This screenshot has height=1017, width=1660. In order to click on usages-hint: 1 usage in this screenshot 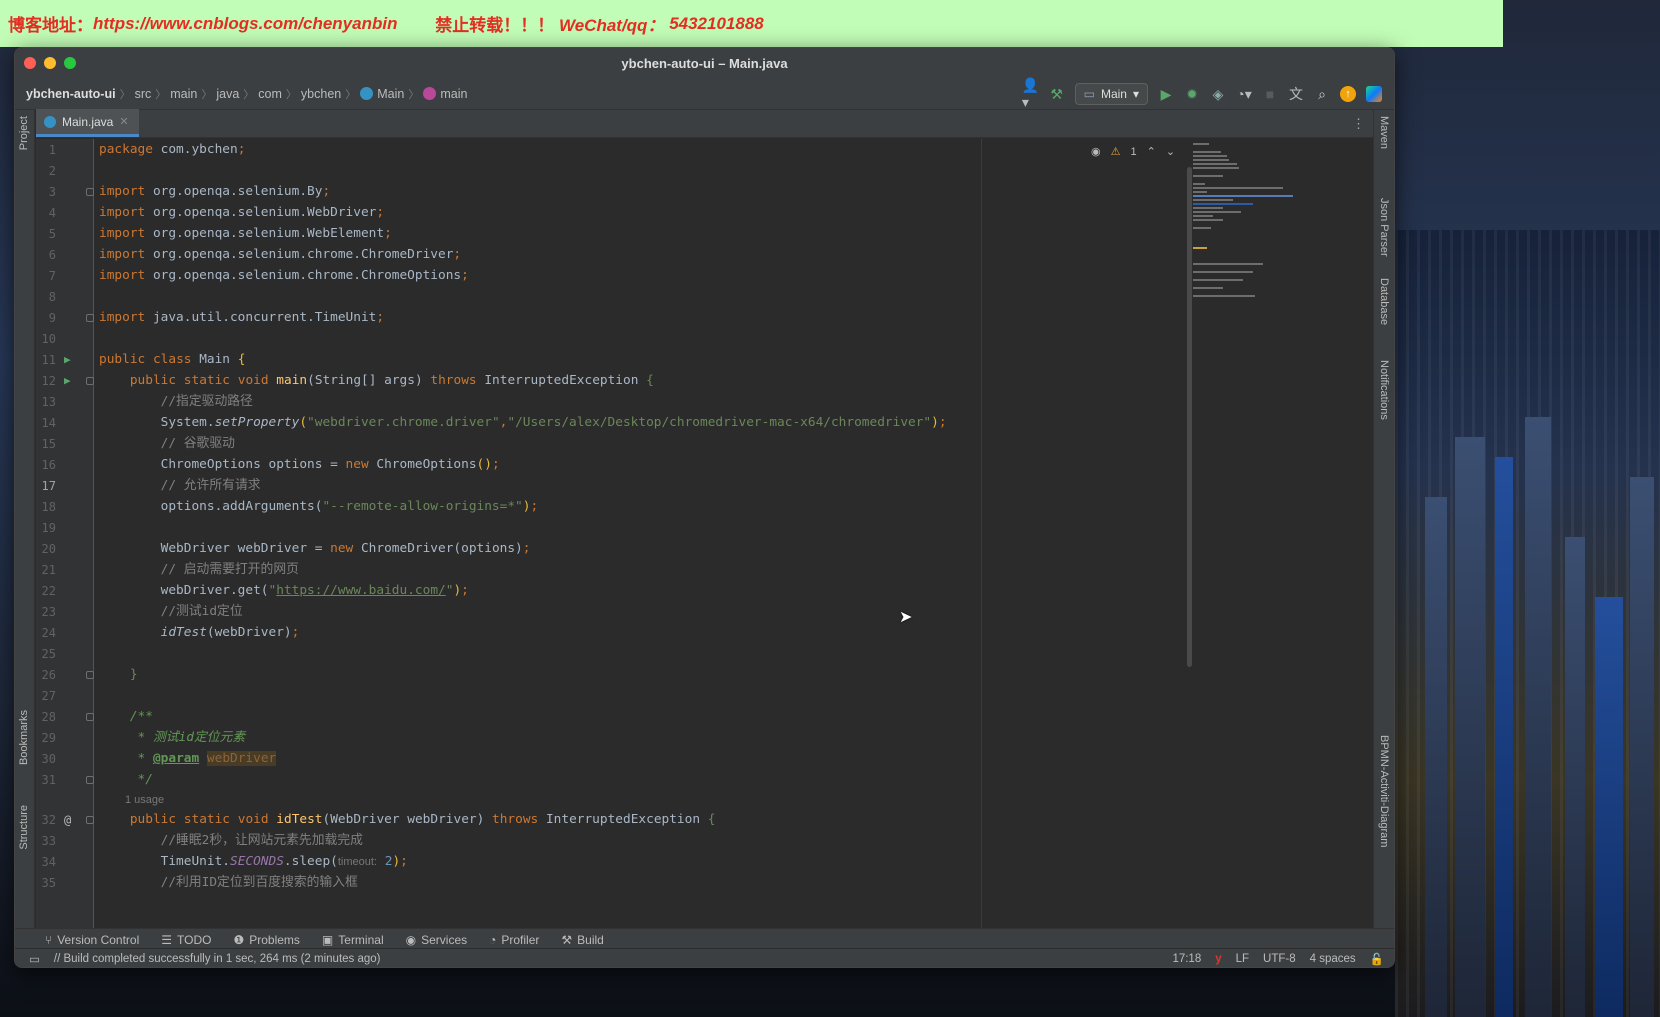, I will do `click(144, 800)`.